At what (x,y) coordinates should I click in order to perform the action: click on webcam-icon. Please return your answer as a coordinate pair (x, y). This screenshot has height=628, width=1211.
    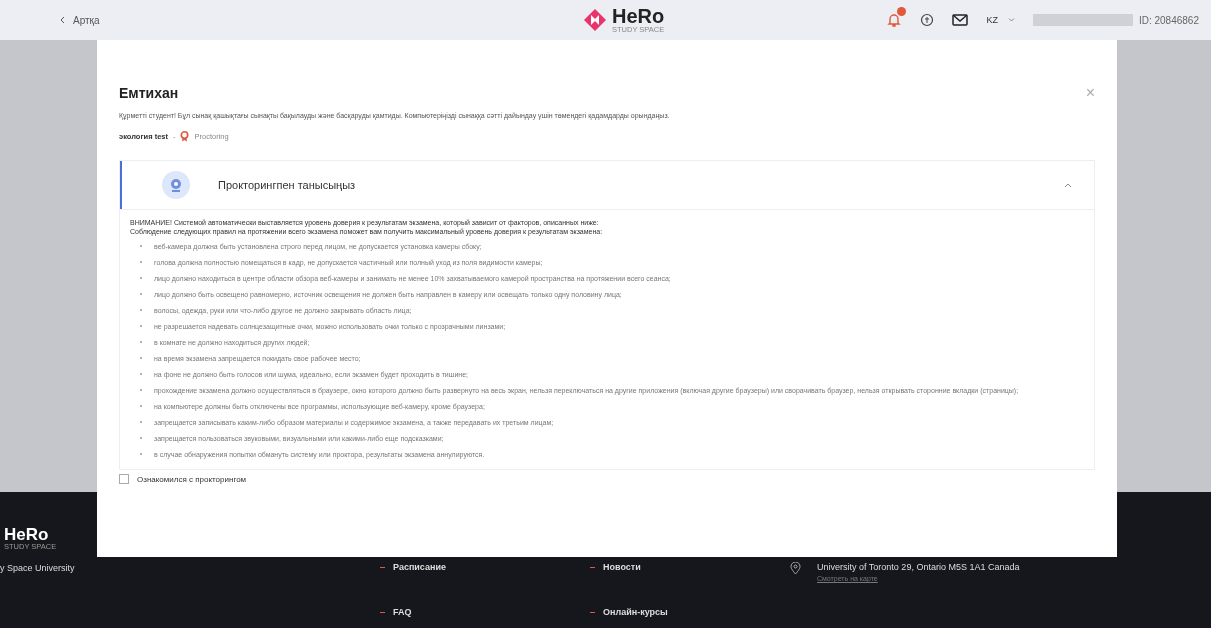
    Looking at the image, I should click on (176, 185).